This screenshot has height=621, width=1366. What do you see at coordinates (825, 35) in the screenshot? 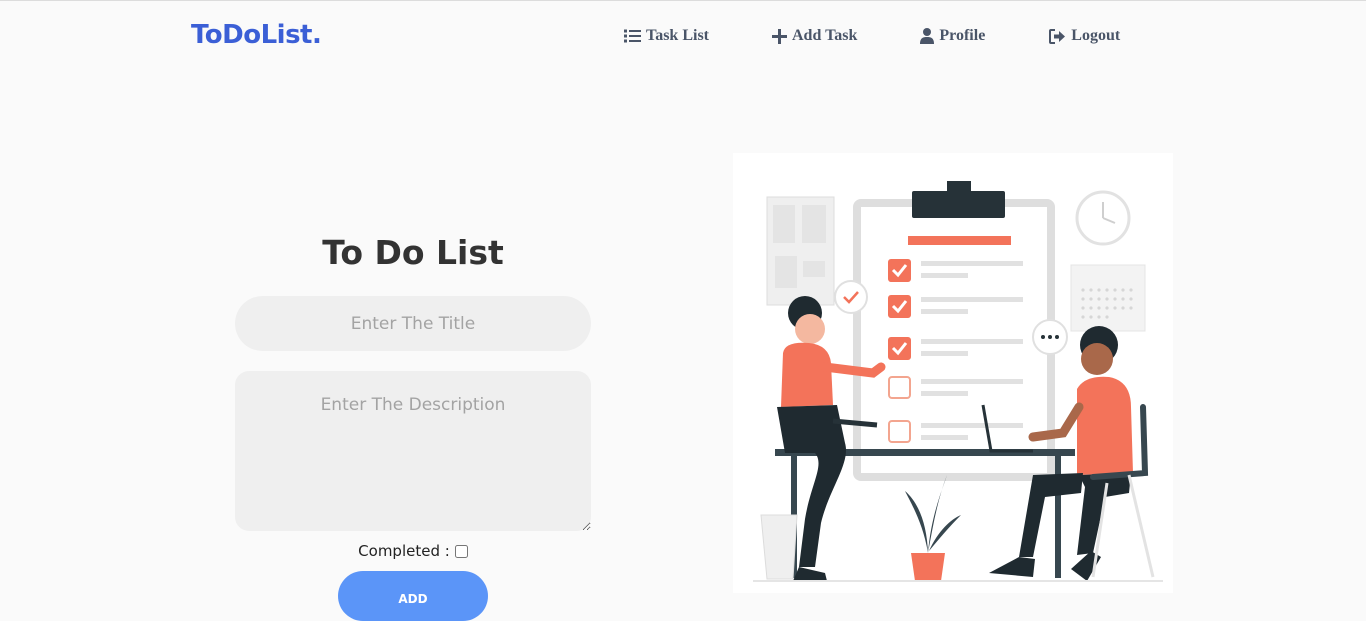
I see `nav-item-label: Add Task` at bounding box center [825, 35].